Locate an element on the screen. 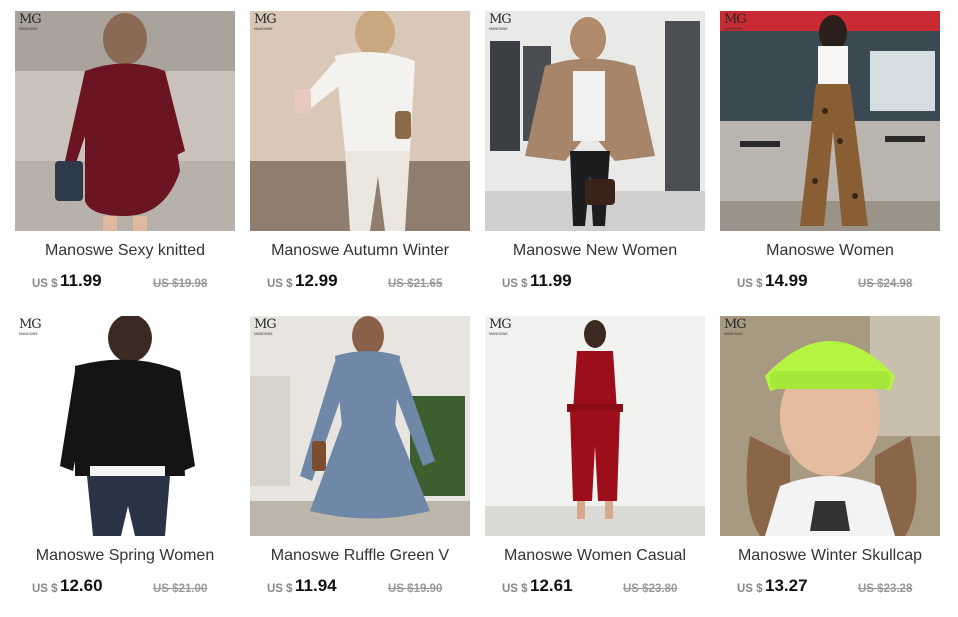 The width and height of the screenshot is (958, 617). price-row: US $ 11.99 is located at coordinates (595, 283).